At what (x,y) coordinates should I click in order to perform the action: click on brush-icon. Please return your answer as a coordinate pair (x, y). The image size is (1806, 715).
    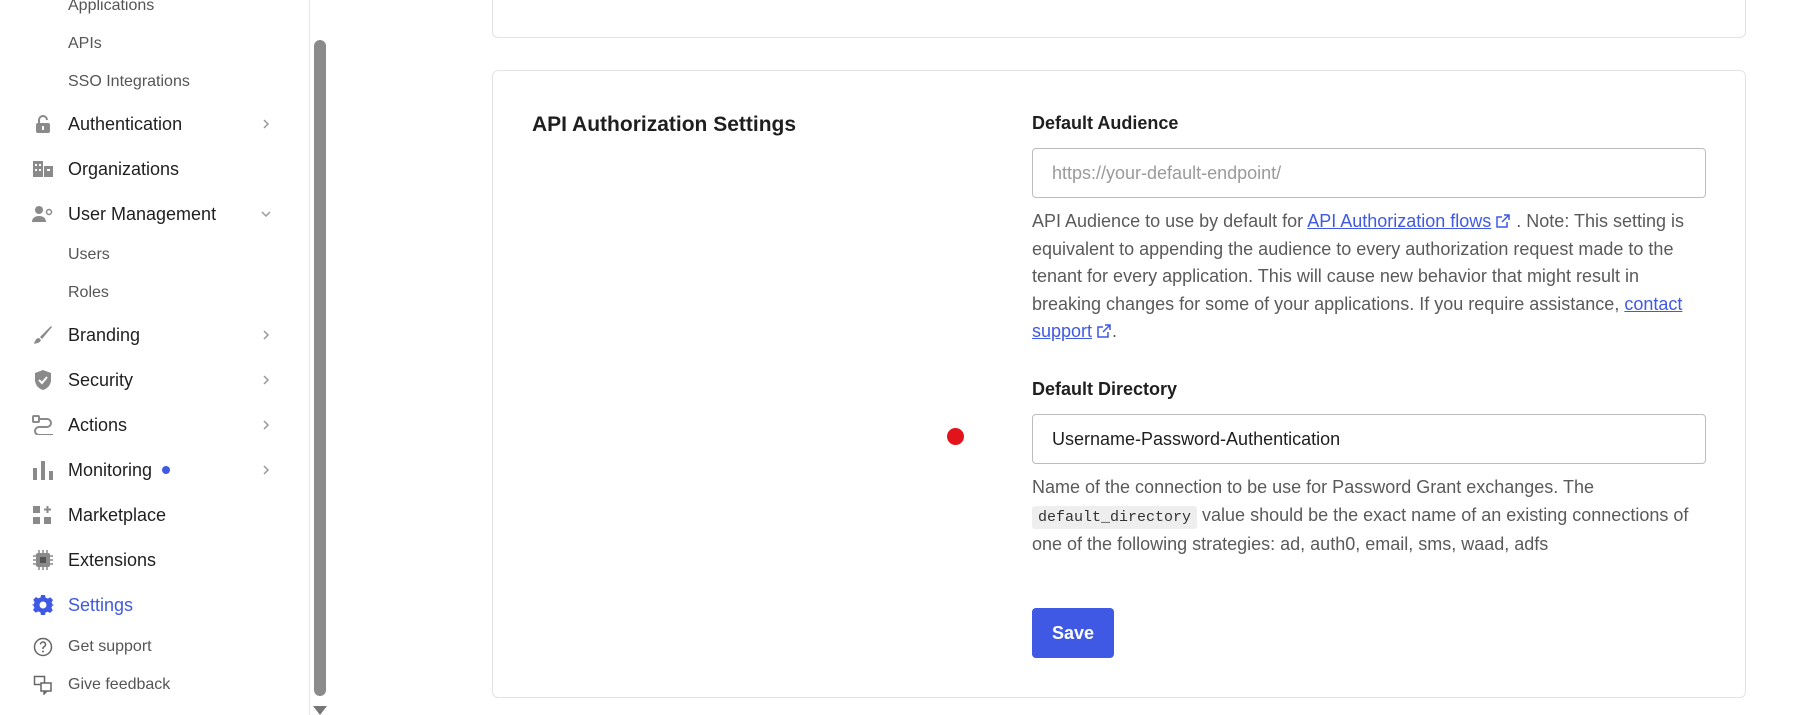
    Looking at the image, I should click on (43, 335).